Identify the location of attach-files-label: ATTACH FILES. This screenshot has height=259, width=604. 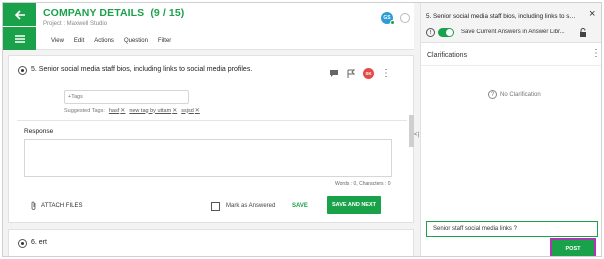
(62, 205).